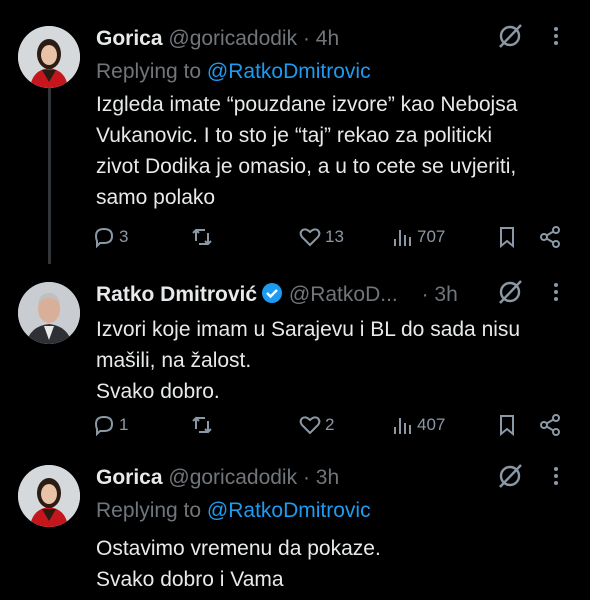 The width and height of the screenshot is (590, 600). I want to click on action-bar: 3 13 707, so click(332, 239).